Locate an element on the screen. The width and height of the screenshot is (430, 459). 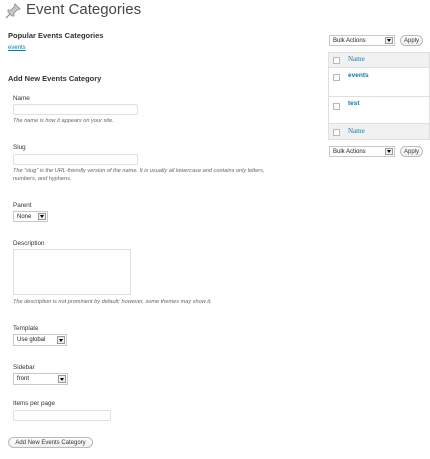
description-textarea is located at coordinates (72, 272).